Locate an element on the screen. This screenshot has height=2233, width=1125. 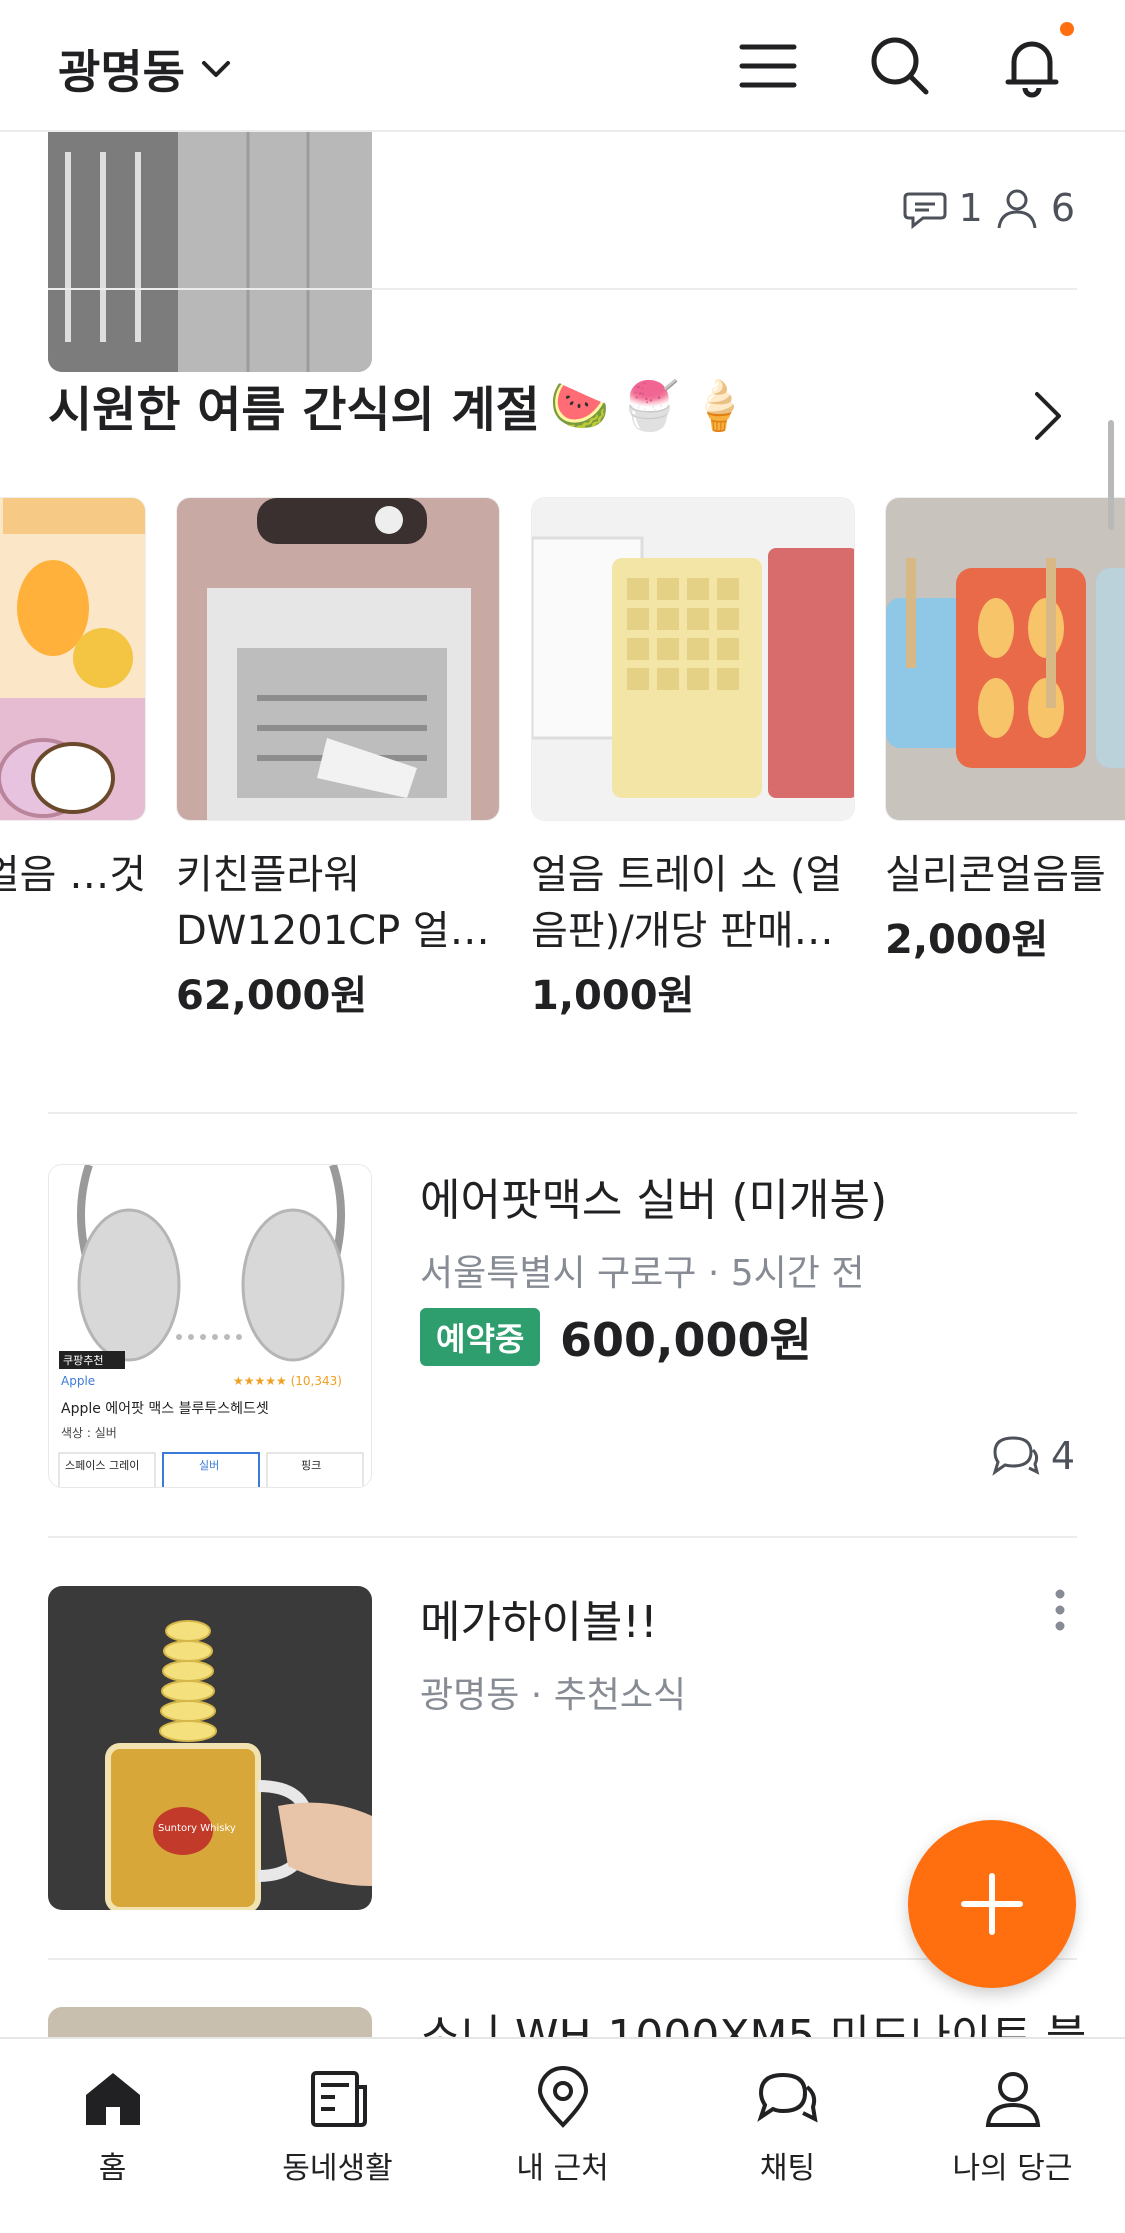
nav-nearby: 내 근처 is located at coordinates (562, 2136).